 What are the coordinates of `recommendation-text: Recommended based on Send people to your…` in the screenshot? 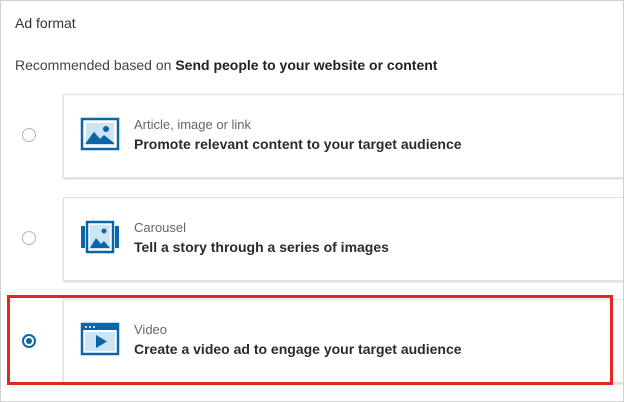 It's located at (226, 65).